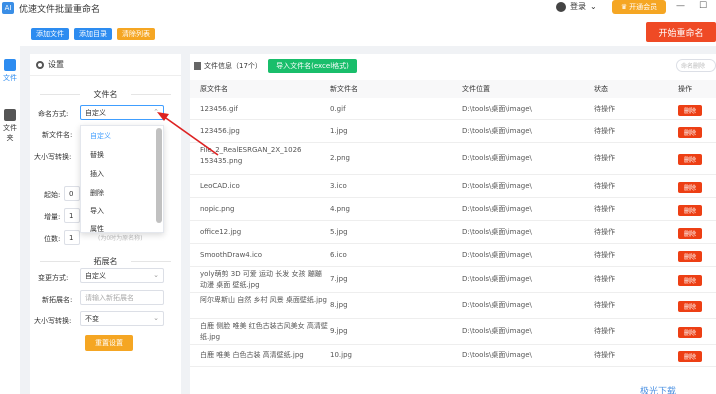 The width and height of the screenshot is (716, 394). Describe the element at coordinates (339, 279) in the screenshot. I see `new-name-cell: 7.jpg` at that location.